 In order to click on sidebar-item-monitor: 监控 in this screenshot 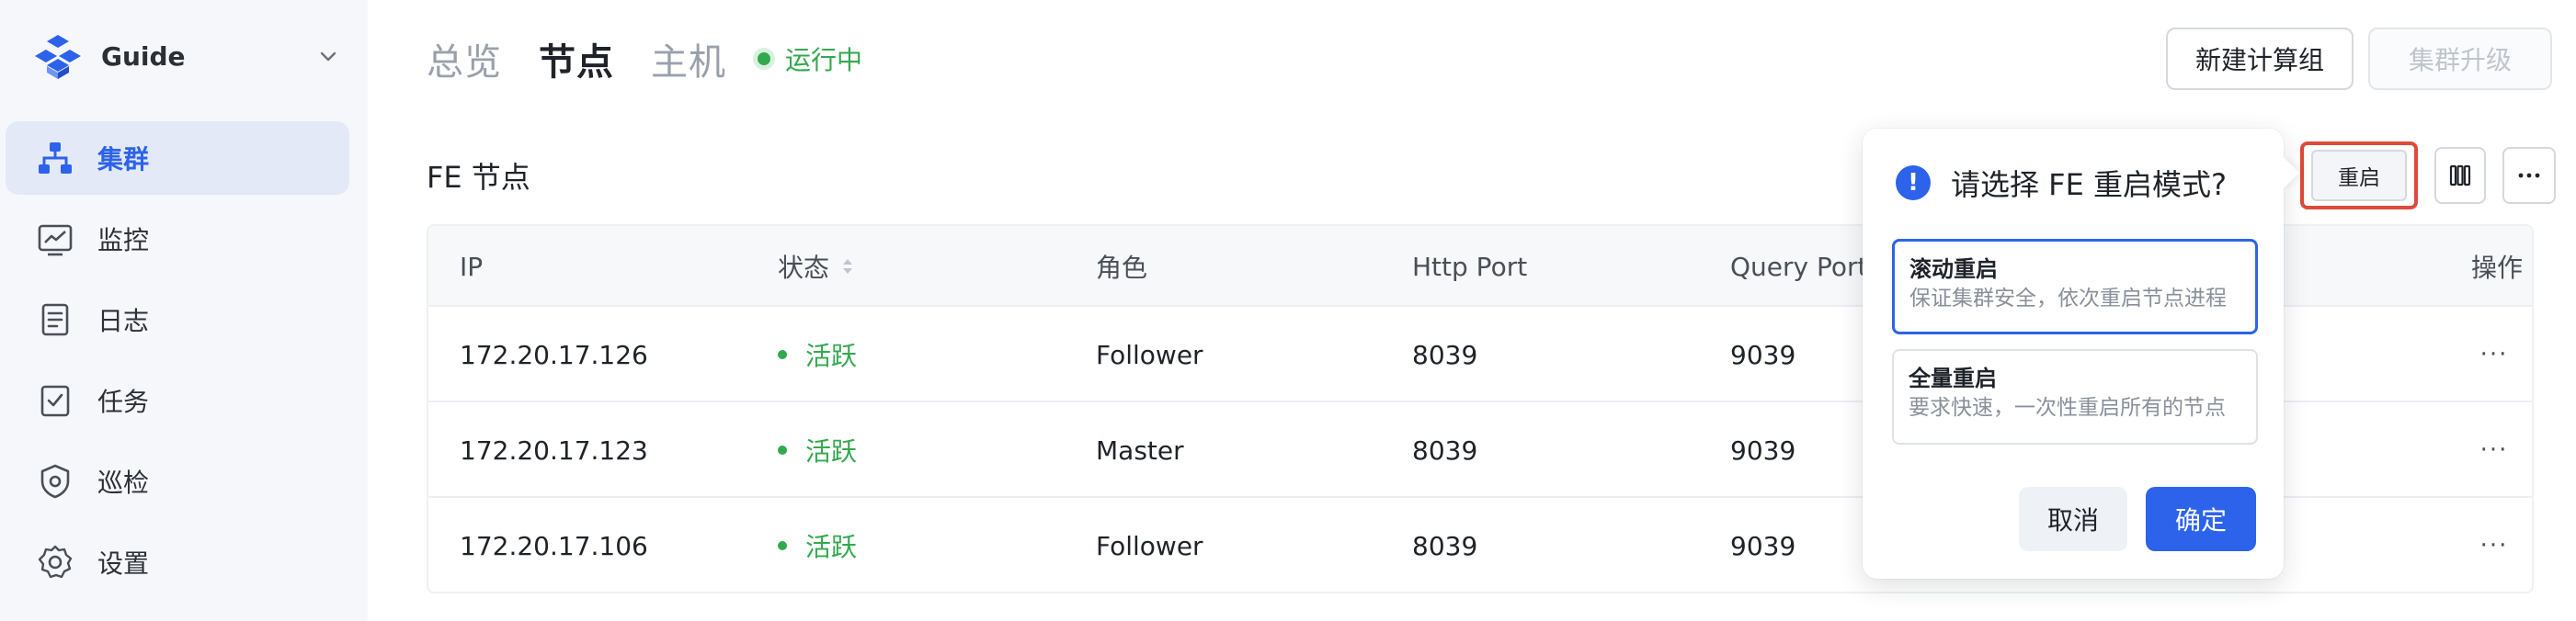, I will do `click(177, 239)`.